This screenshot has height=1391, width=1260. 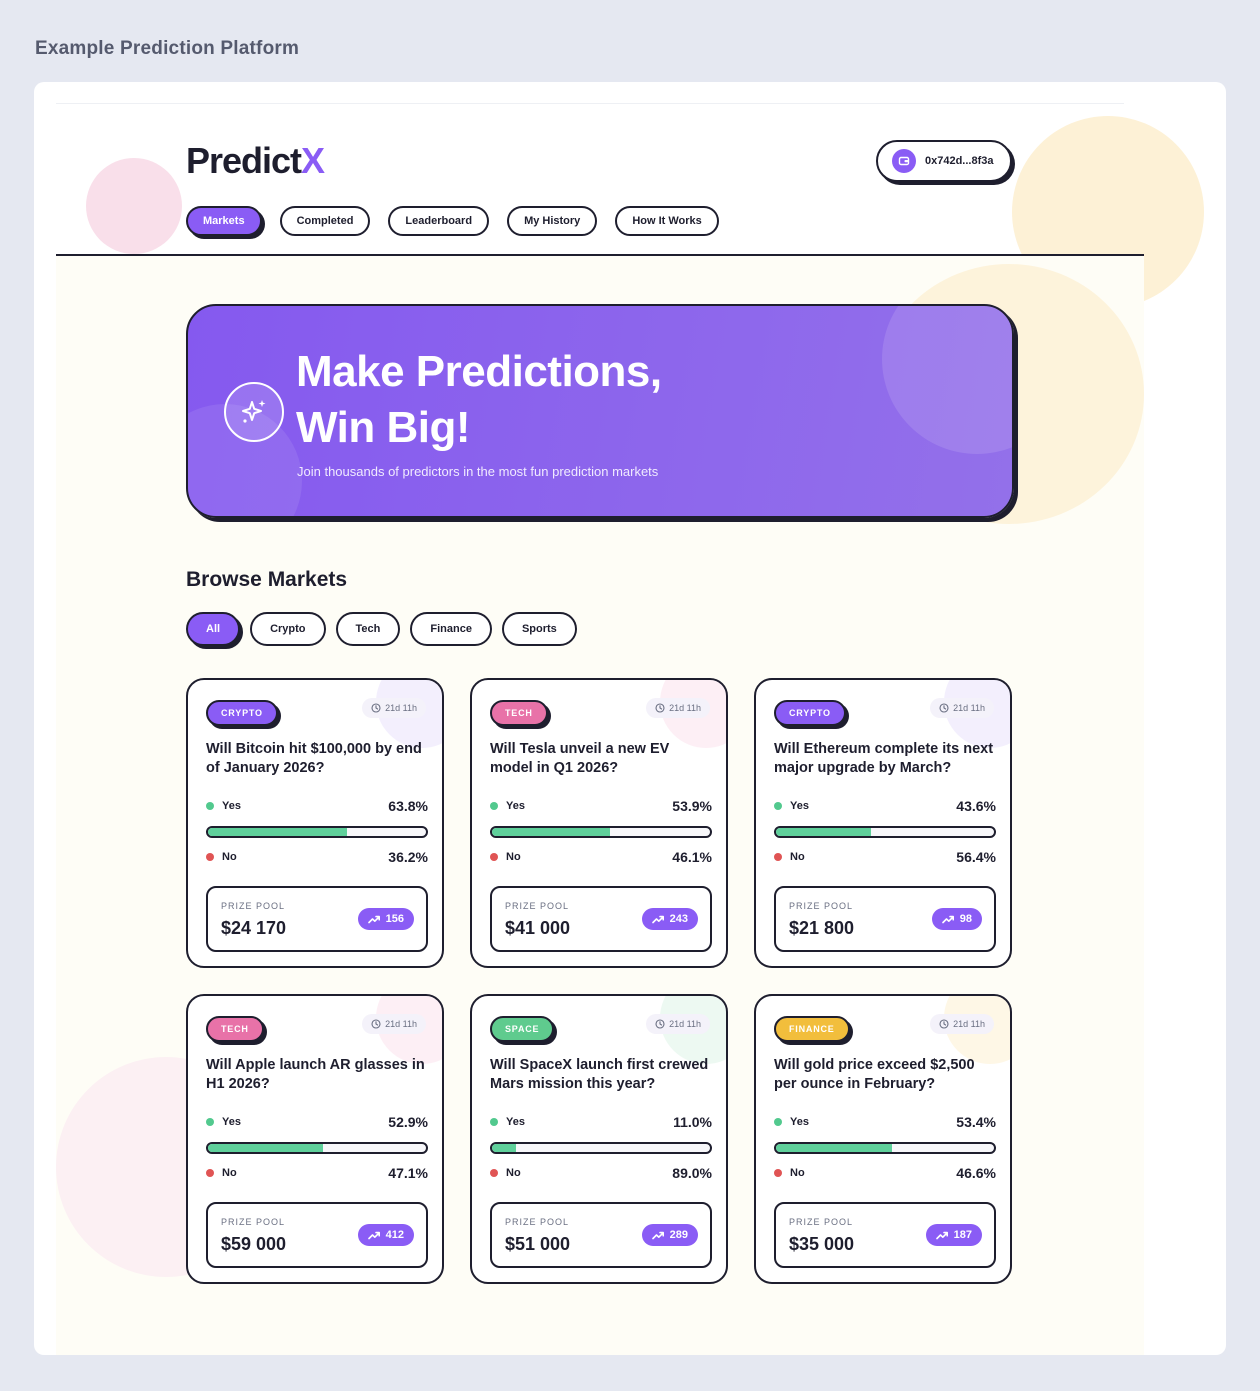 I want to click on wallet-button: 0x742d...8f3a, so click(x=944, y=161).